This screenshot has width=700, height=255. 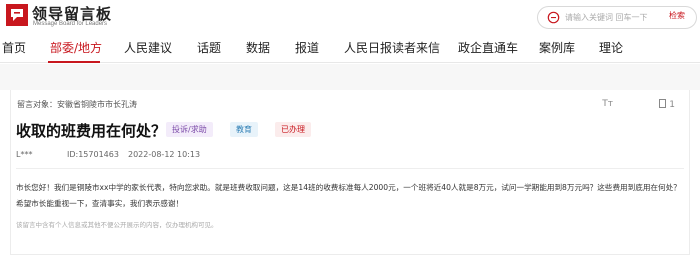 I want to click on search-button: 检索, so click(x=677, y=15).